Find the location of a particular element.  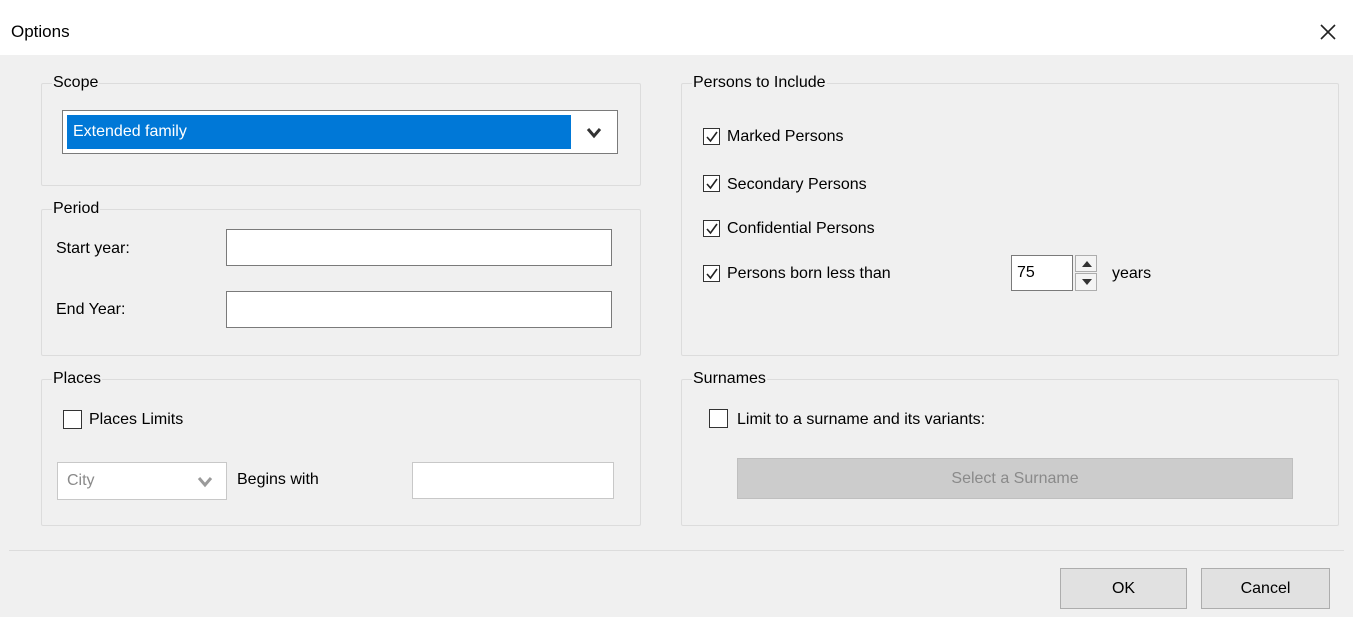

persons-legend: Persons to Include is located at coordinates (759, 83).